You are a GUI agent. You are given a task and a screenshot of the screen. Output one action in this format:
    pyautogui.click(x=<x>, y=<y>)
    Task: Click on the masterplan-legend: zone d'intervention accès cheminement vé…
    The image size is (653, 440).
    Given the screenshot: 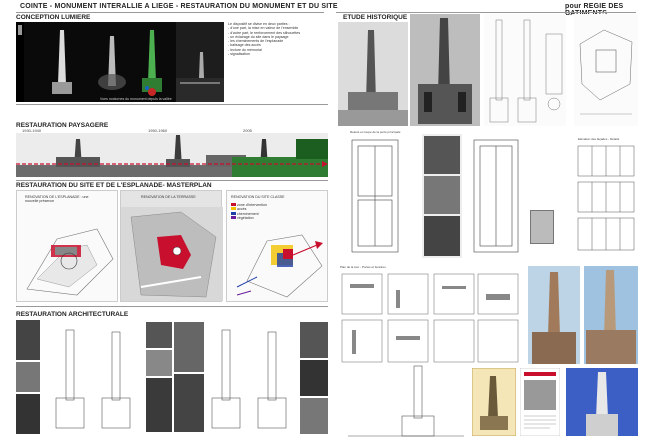 What is the action you would take?
    pyautogui.click(x=249, y=211)
    